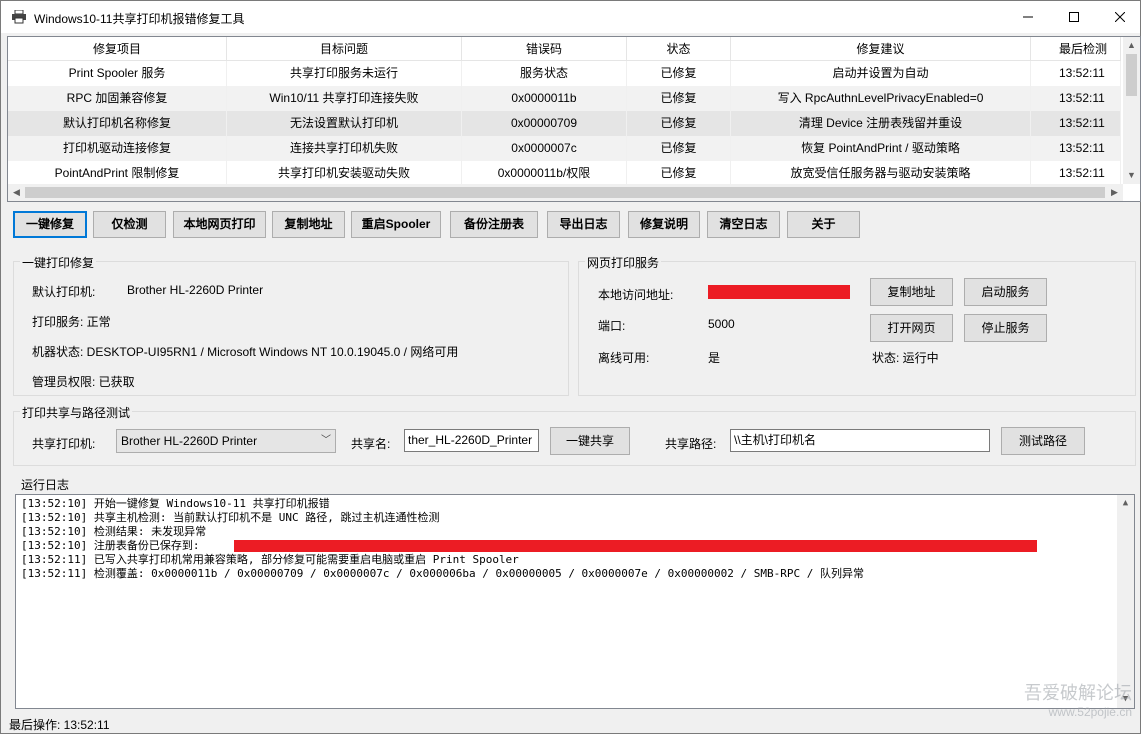  Describe the element at coordinates (1005, 292) in the screenshot. I see `start-service-button: 启动服务` at that location.